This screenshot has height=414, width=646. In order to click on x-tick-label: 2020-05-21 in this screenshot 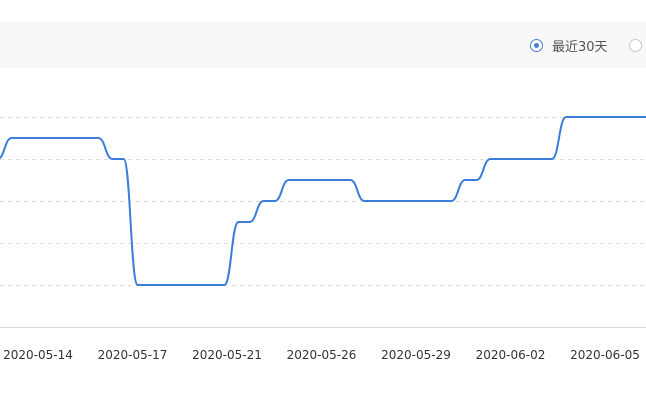, I will do `click(227, 355)`.